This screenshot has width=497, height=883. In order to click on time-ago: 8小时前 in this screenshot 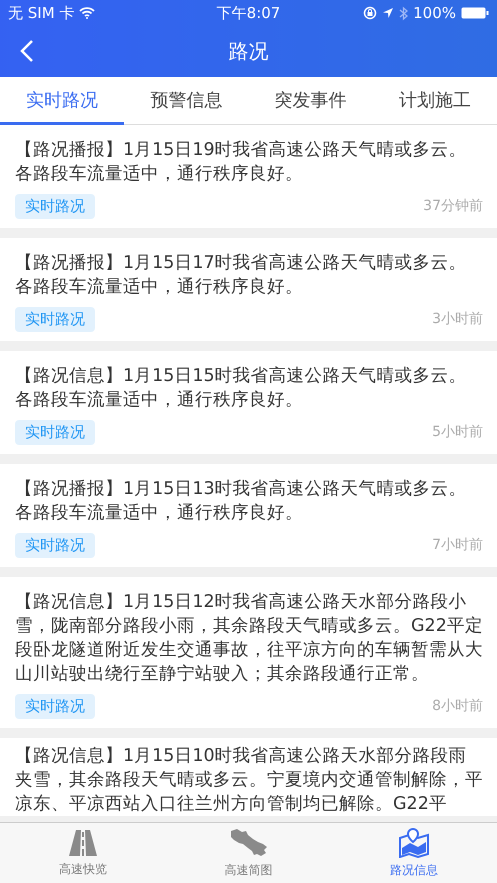, I will do `click(457, 706)`.